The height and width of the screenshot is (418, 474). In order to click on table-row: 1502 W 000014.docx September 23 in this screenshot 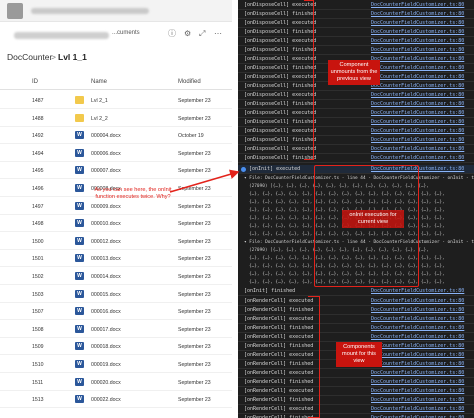, I will do `click(116, 277)`.